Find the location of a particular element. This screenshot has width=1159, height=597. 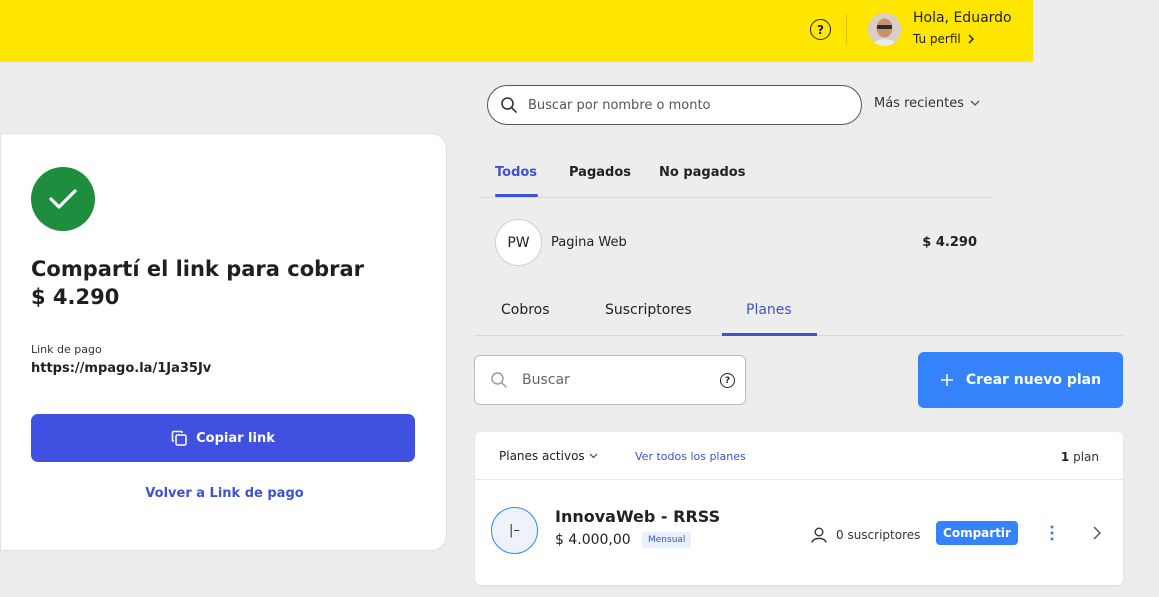

subscribers-count: 0 suscriptores is located at coordinates (865, 535).